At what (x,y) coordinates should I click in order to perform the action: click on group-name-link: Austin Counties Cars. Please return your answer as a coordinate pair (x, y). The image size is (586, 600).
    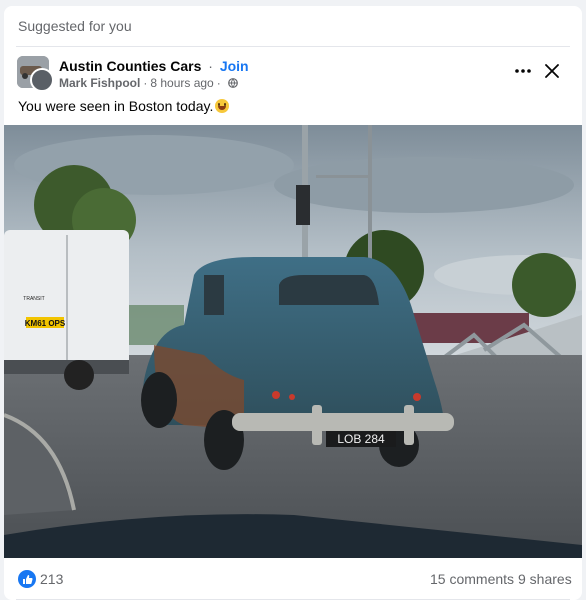
    Looking at the image, I should click on (130, 66).